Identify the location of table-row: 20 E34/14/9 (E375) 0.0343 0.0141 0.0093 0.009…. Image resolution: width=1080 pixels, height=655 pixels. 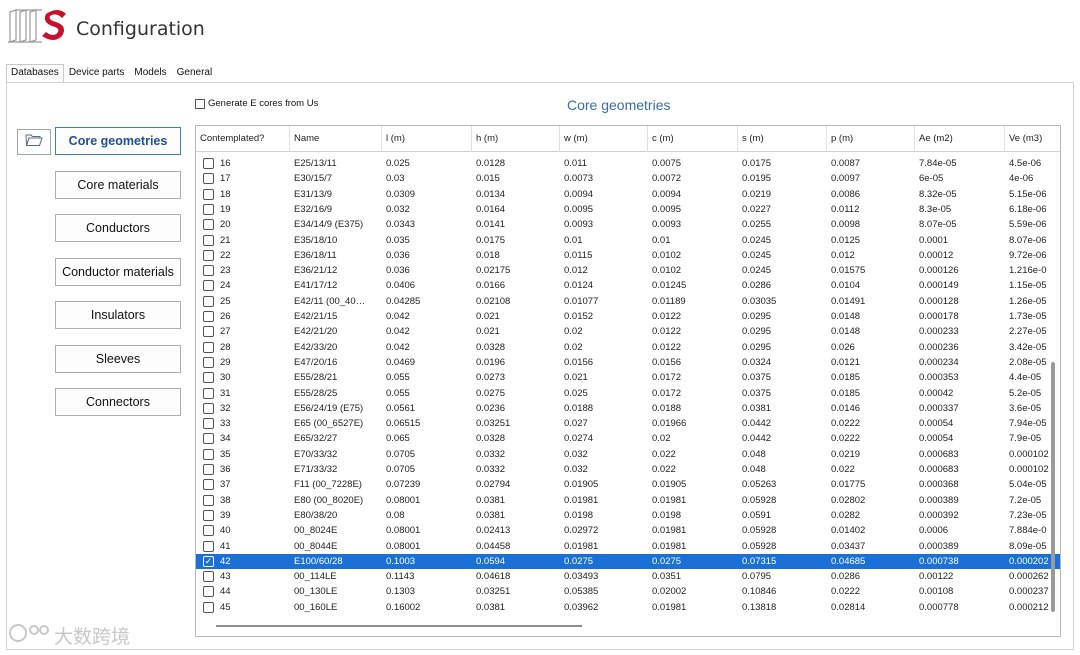
(628, 224).